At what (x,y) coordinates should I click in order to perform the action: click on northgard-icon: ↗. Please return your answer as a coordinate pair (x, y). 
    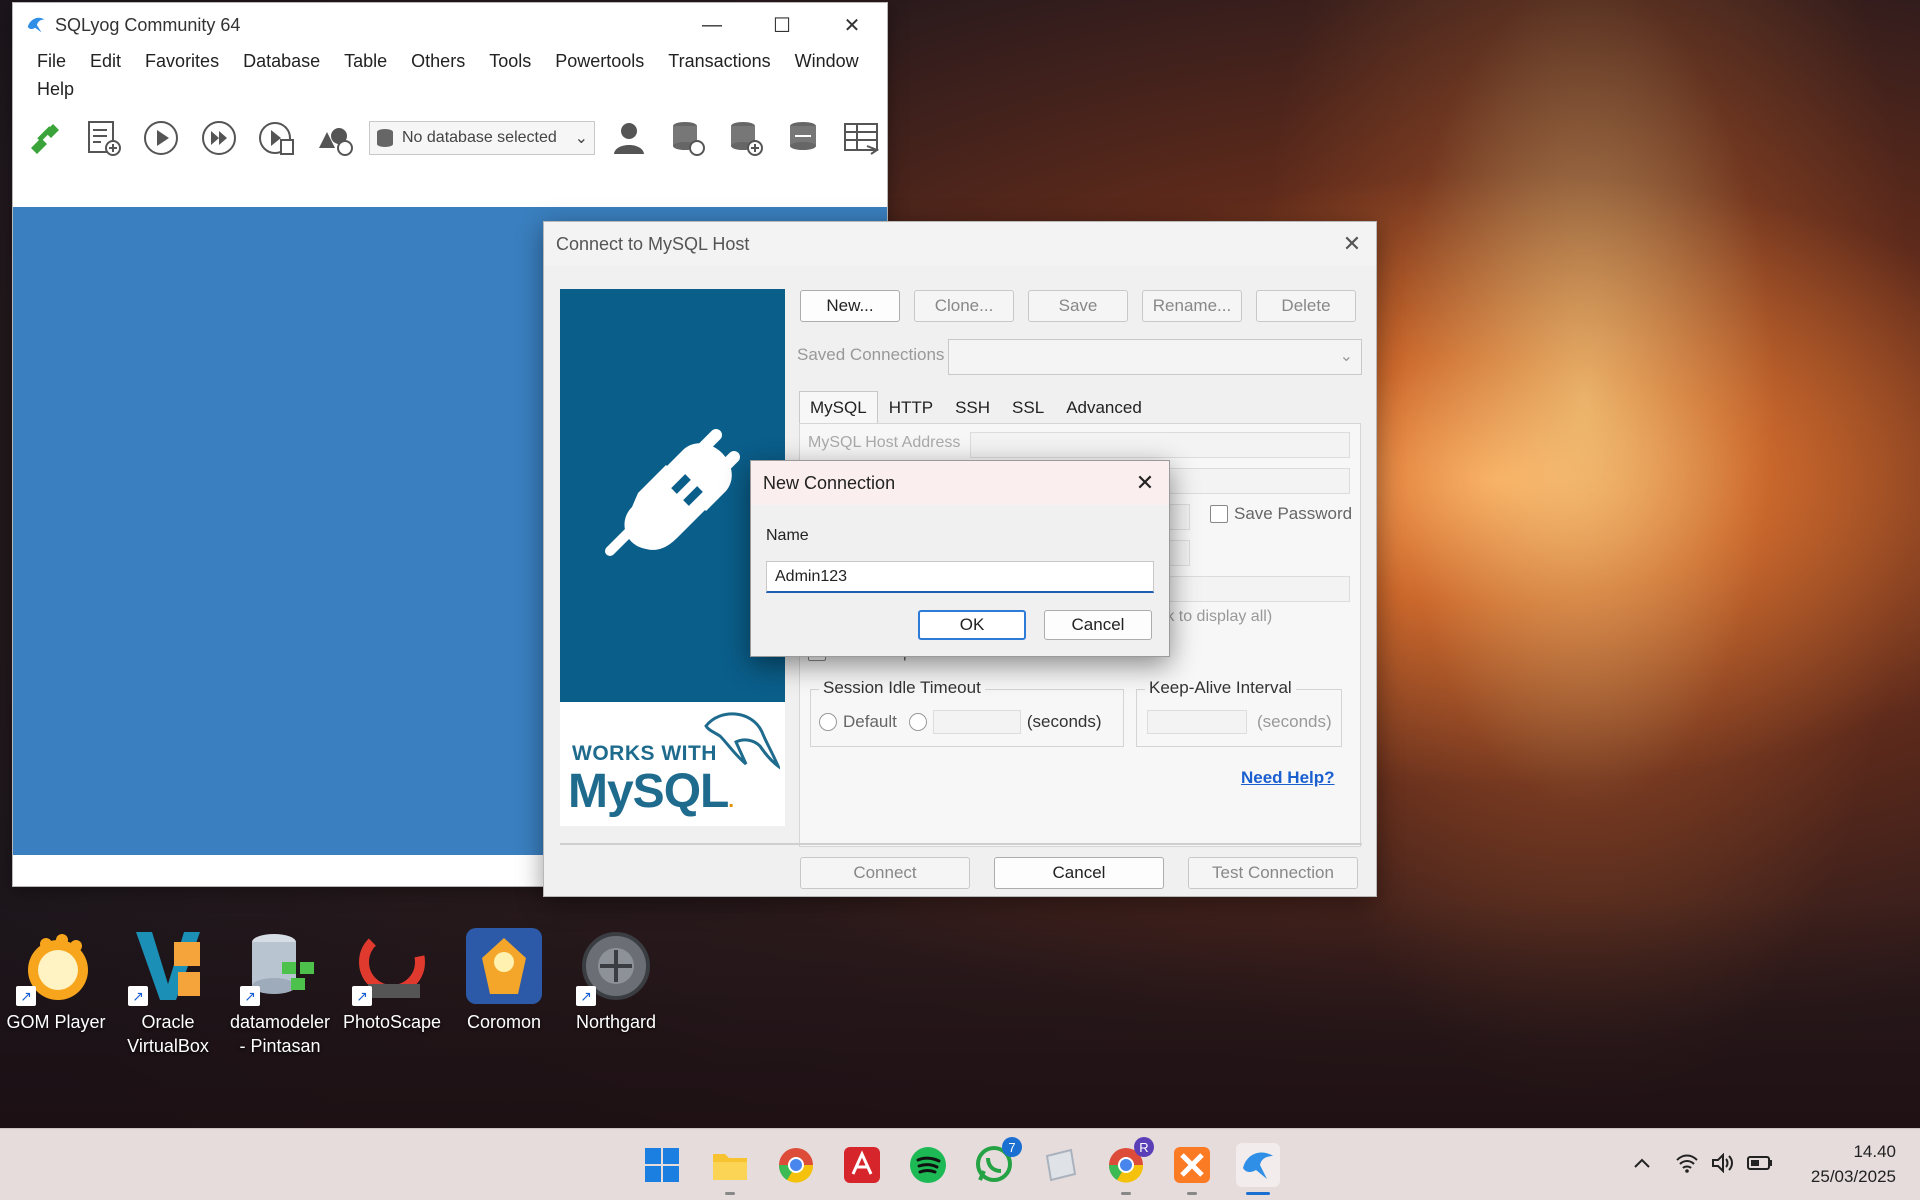
    Looking at the image, I should click on (615, 967).